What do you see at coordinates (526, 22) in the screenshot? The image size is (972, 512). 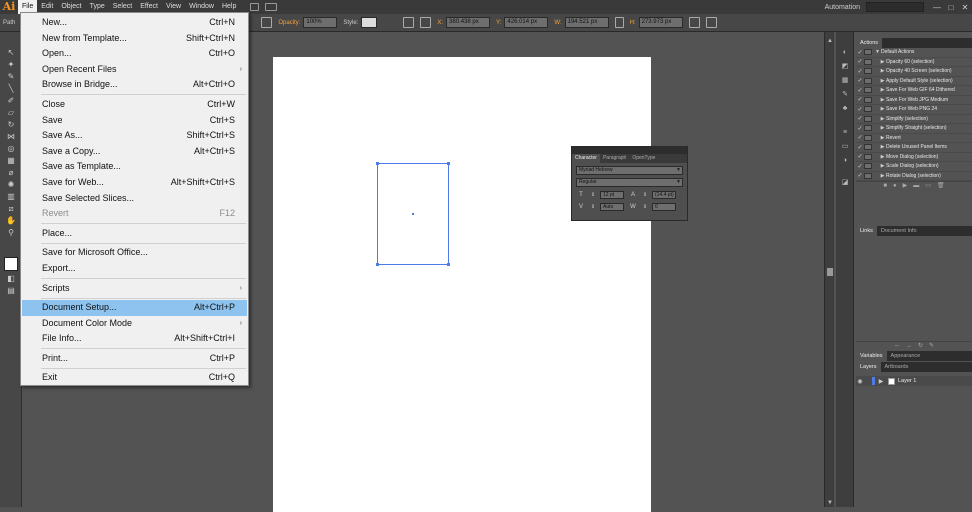 I see `y-field: 426.014 px` at bounding box center [526, 22].